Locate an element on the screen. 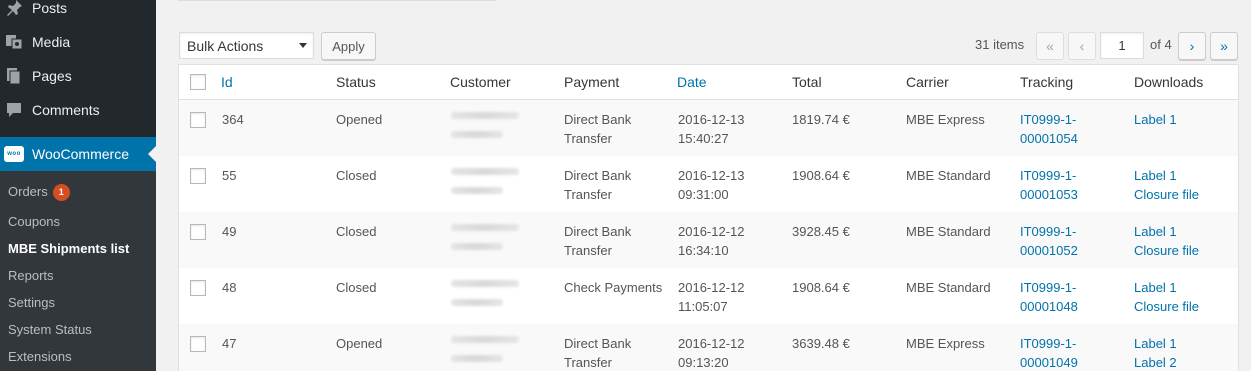 The height and width of the screenshot is (371, 1251). cell-date: 2016-12-13 15:40:27 is located at coordinates (711, 129).